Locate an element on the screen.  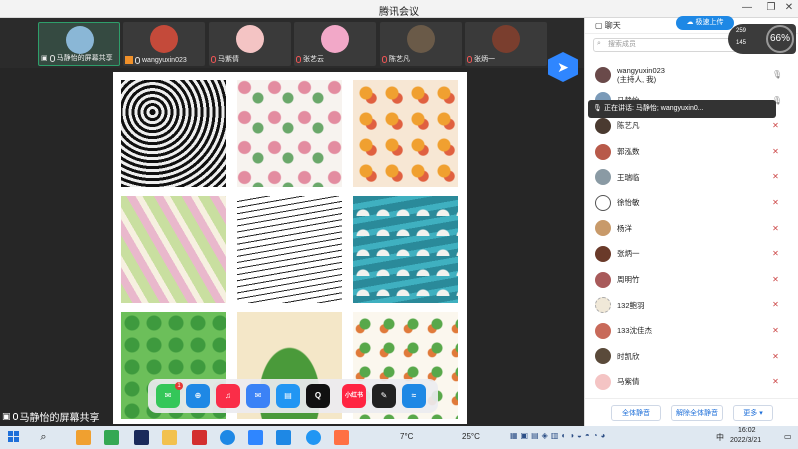
search-icon: ⌕ is located at coordinates (43, 437).